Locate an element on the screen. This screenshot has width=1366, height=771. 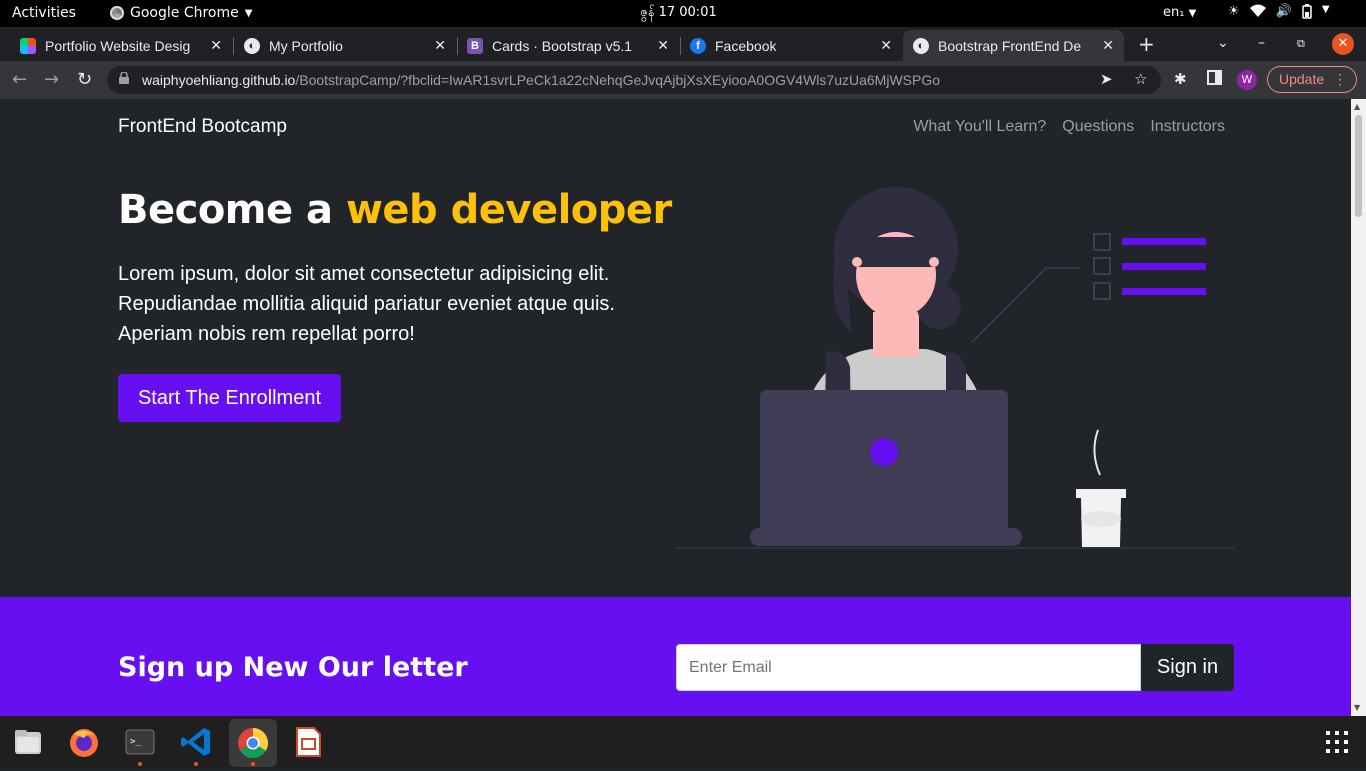
scroll-down-icon: ▼ is located at coordinates (1357, 707).